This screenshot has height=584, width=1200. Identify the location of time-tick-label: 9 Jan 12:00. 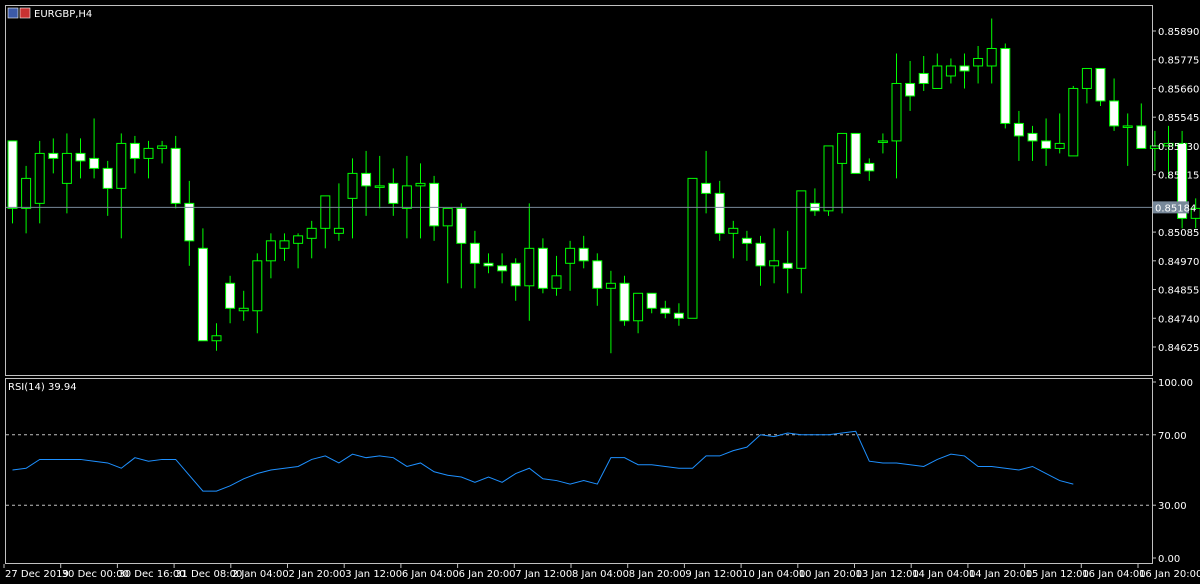
(713, 574).